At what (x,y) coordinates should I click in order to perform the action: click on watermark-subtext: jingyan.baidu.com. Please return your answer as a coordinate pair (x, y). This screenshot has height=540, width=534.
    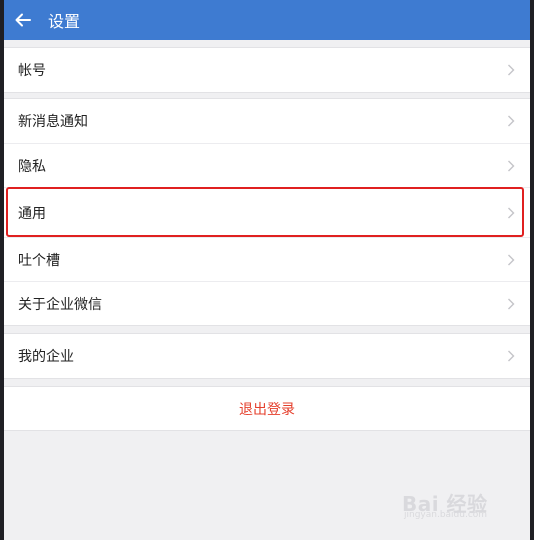
    Looking at the image, I should click on (446, 515).